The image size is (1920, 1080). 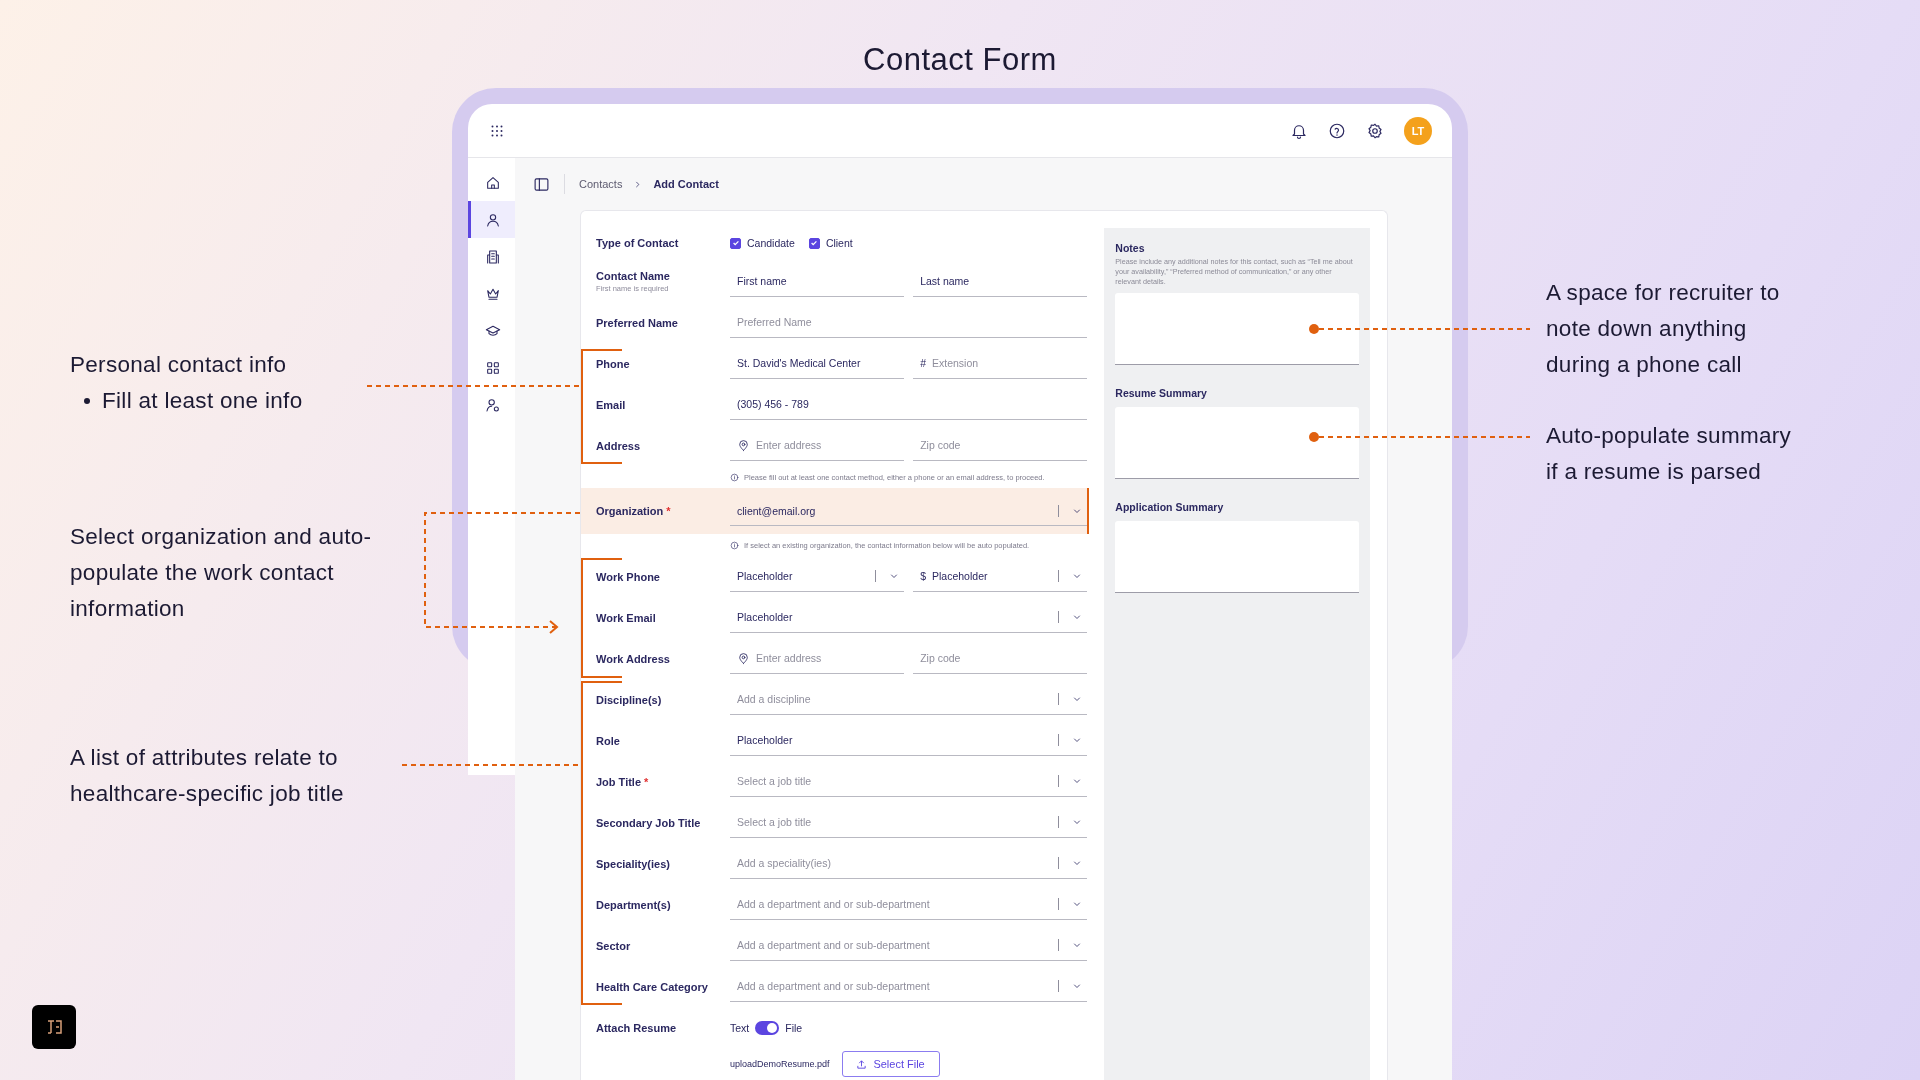 What do you see at coordinates (1663, 329) in the screenshot?
I see `annotation-text: A space for recruiter to note down anything during a phone call` at bounding box center [1663, 329].